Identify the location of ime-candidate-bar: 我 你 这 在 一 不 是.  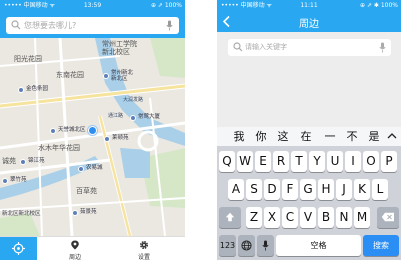
(309, 136).